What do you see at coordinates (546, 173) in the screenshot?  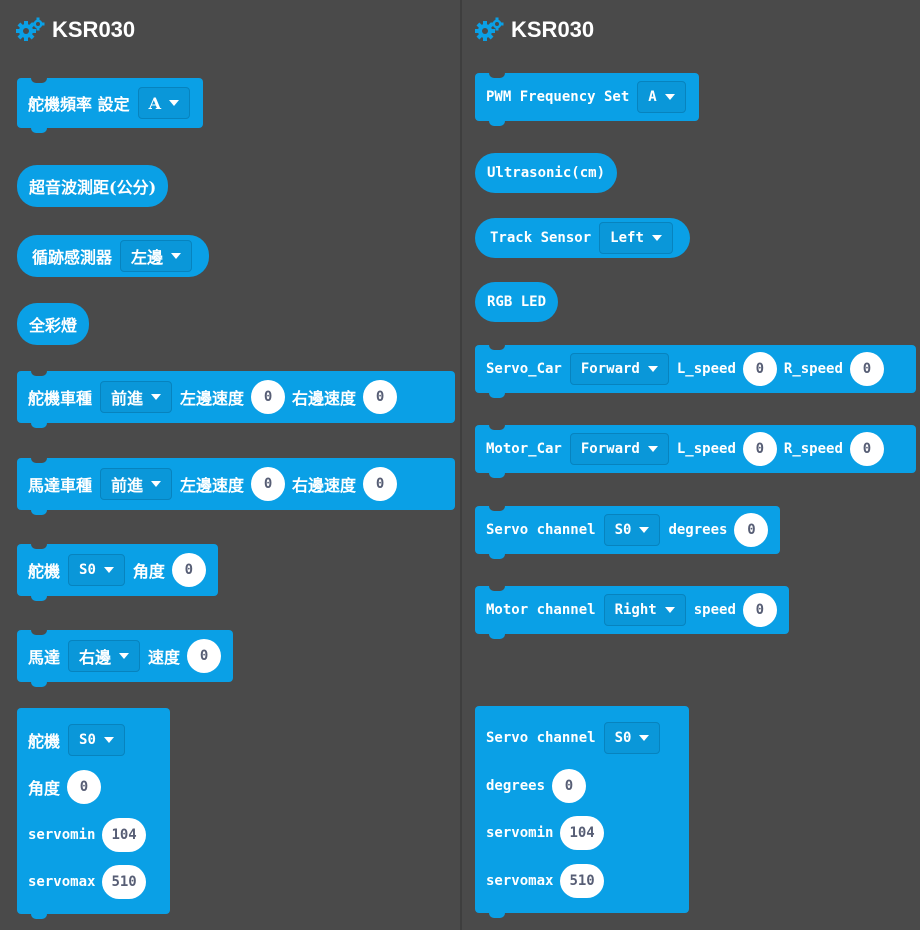 I see `block-ultrasonic-en: Ultrasonic(cm)` at bounding box center [546, 173].